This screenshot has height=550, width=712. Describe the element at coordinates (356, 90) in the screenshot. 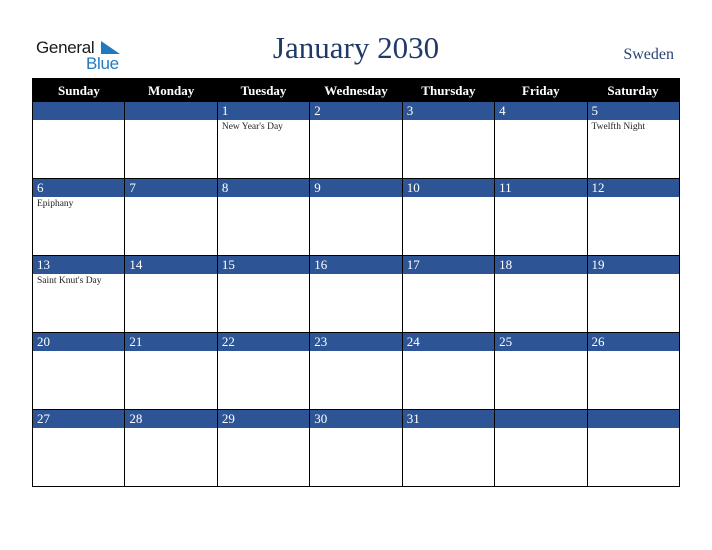

I see `weekday-wednesday: Wednesday` at that location.